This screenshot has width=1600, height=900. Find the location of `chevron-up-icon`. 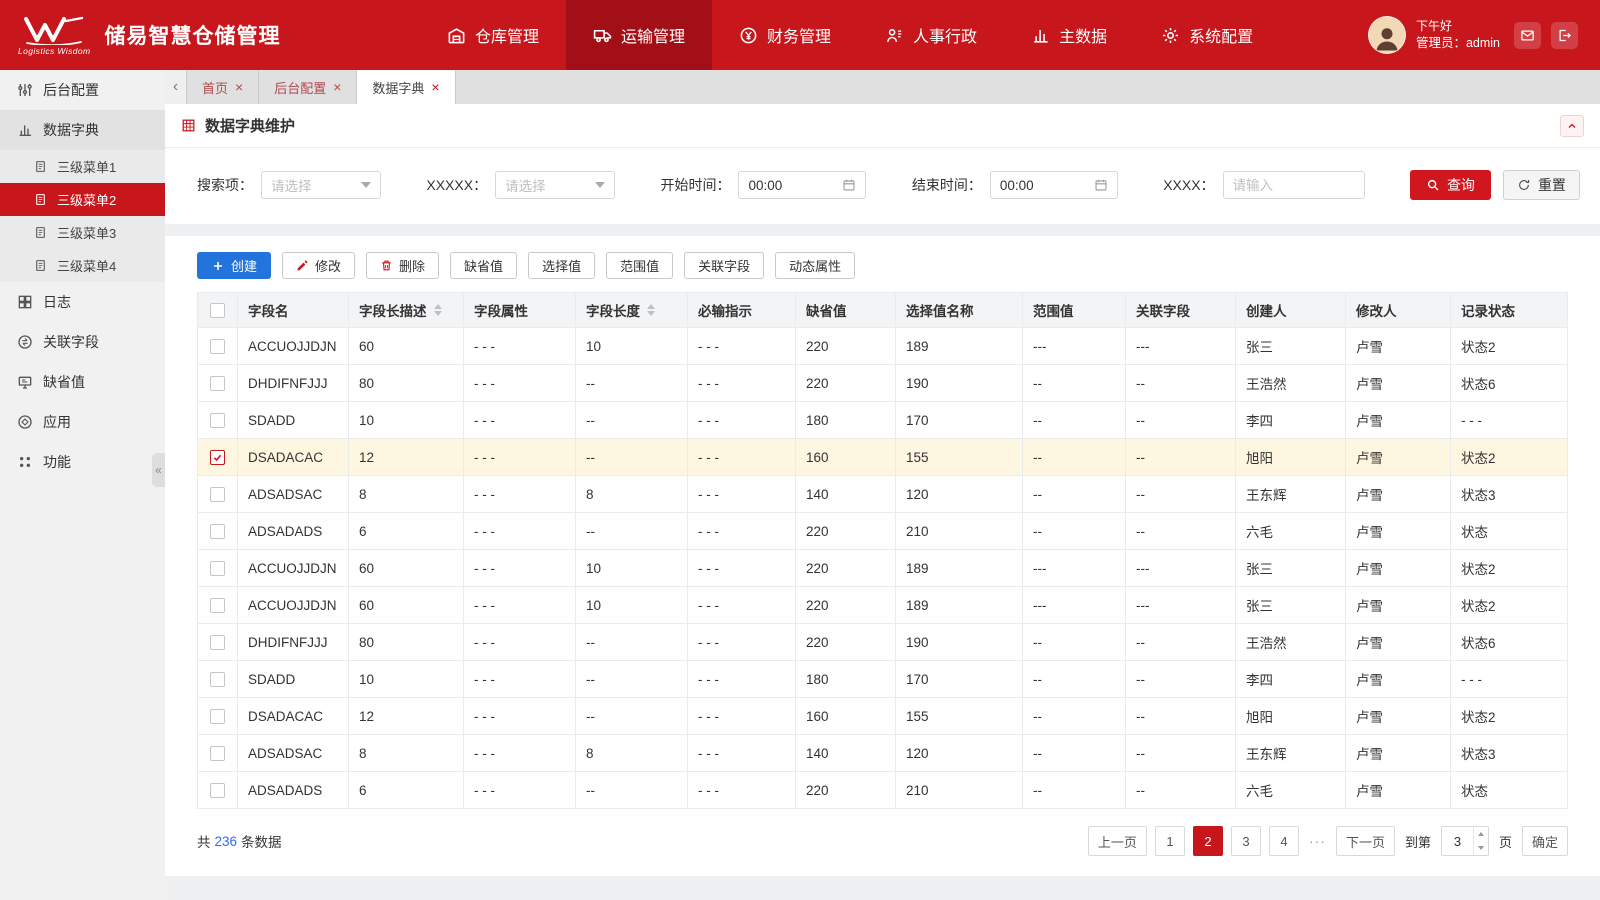

chevron-up-icon is located at coordinates (1572, 126).